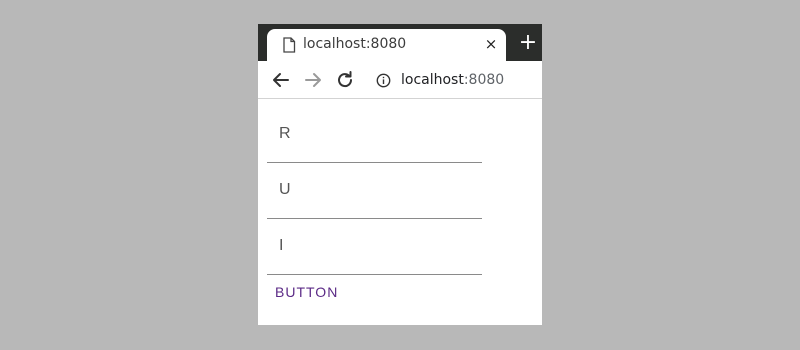 The image size is (800, 350). I want to click on browser-toolbar: localhost:8080, so click(400, 80).